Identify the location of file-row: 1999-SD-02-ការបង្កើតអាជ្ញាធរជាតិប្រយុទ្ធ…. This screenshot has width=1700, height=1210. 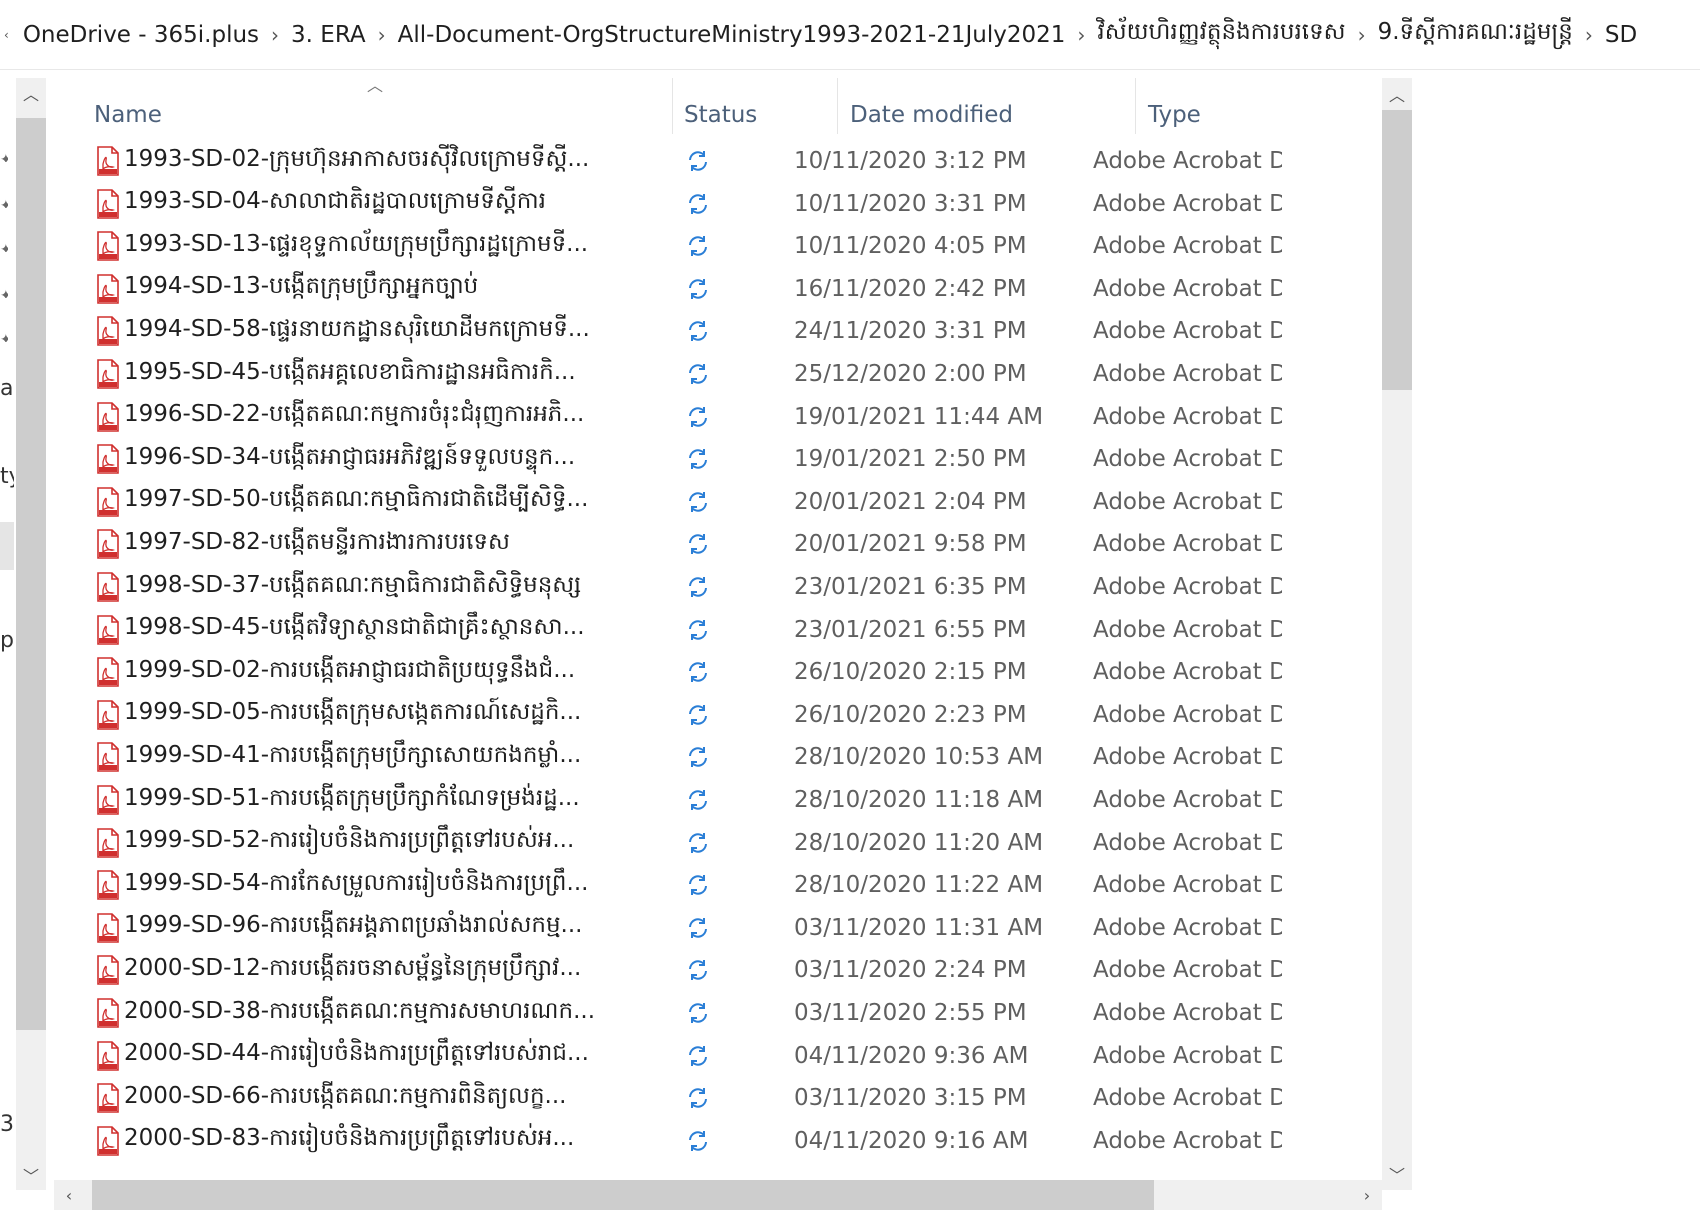
(715, 672).